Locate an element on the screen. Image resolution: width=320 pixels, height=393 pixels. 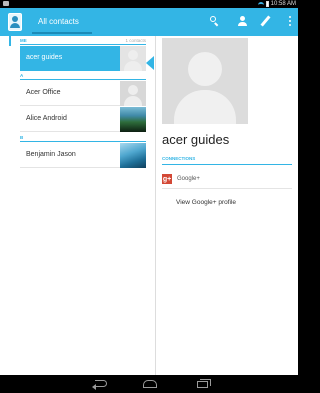
navigation-bar is located at coordinates (149, 384).